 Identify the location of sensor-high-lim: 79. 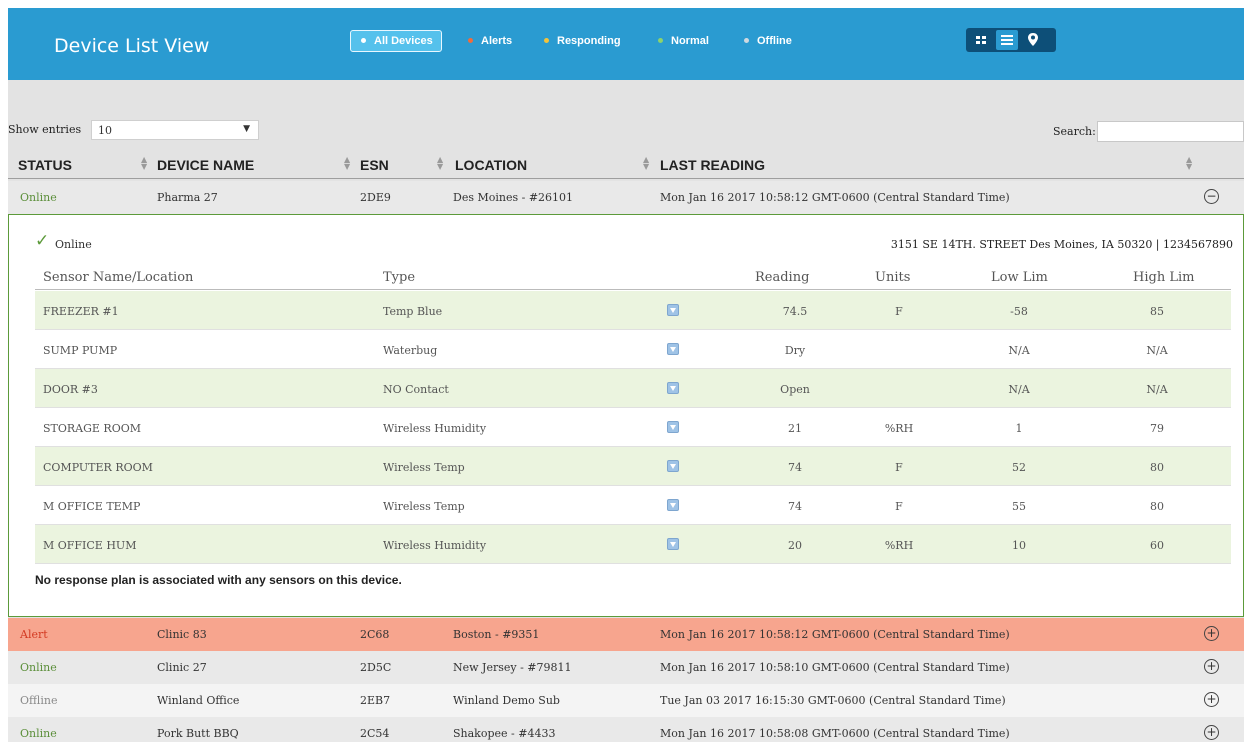
(1157, 428).